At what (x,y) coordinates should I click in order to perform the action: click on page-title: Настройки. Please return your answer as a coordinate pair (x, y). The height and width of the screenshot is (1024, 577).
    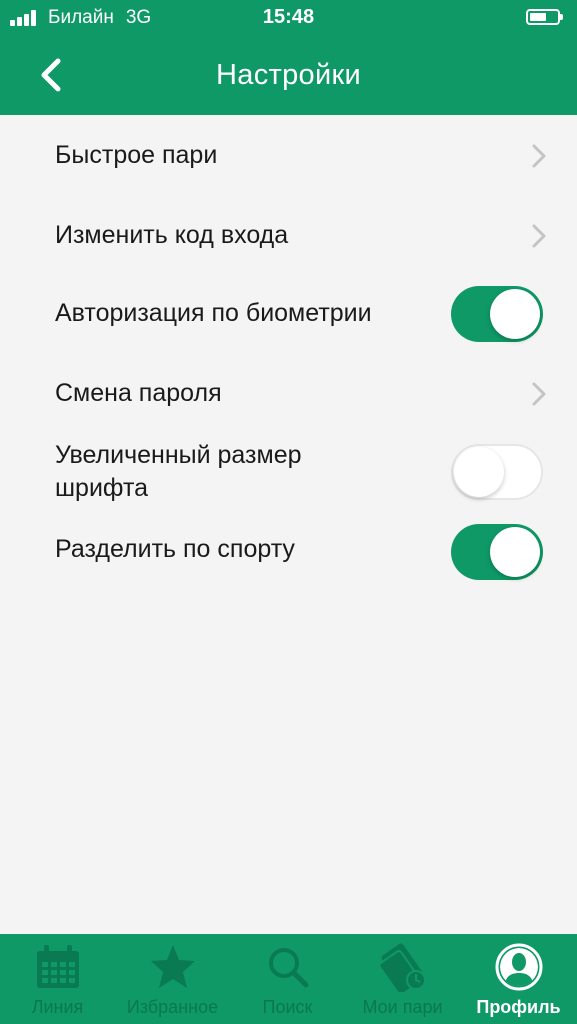
    Looking at the image, I should click on (288, 75).